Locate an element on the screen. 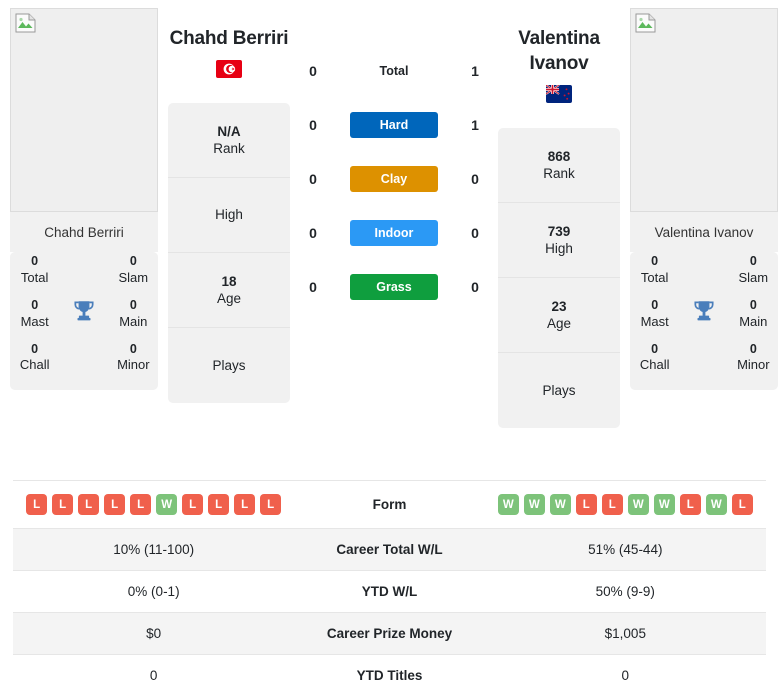  h2h-row-clay: 0 Clay 0 is located at coordinates (394, 179).